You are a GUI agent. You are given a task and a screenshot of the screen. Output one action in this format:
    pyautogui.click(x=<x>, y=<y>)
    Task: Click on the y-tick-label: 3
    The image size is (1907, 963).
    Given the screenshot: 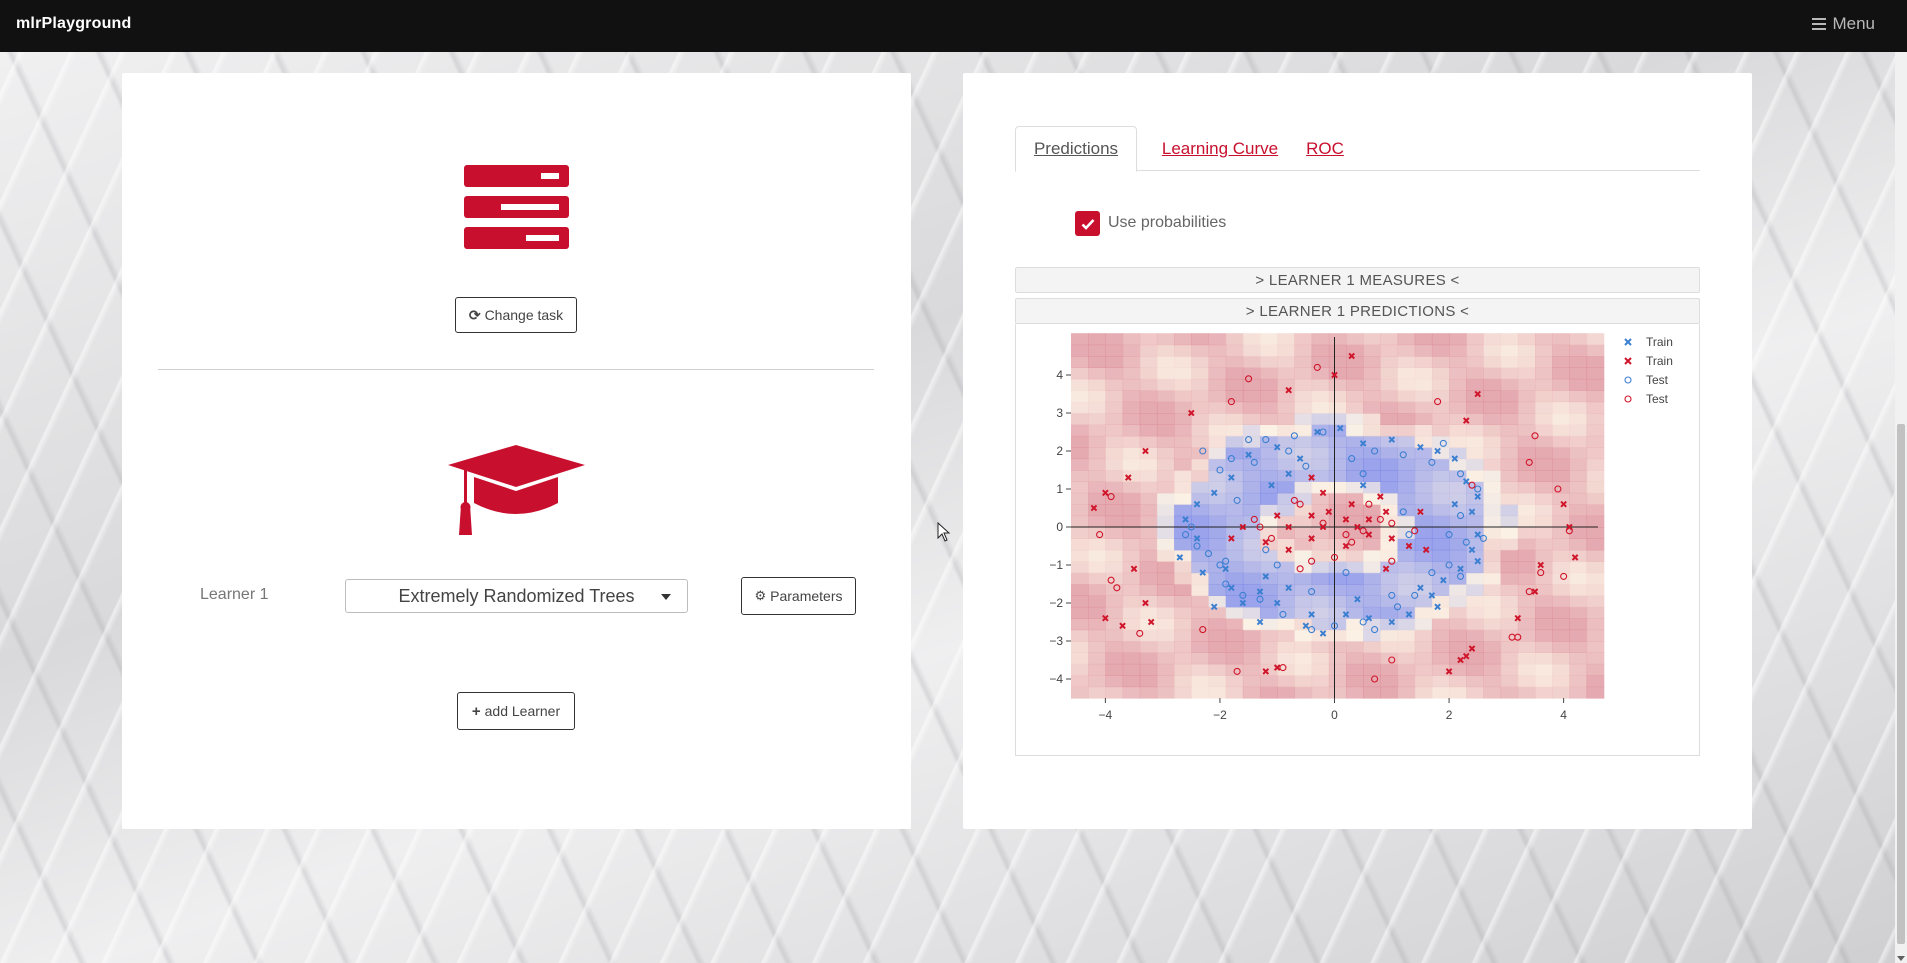 What is the action you would take?
    pyautogui.click(x=1059, y=413)
    